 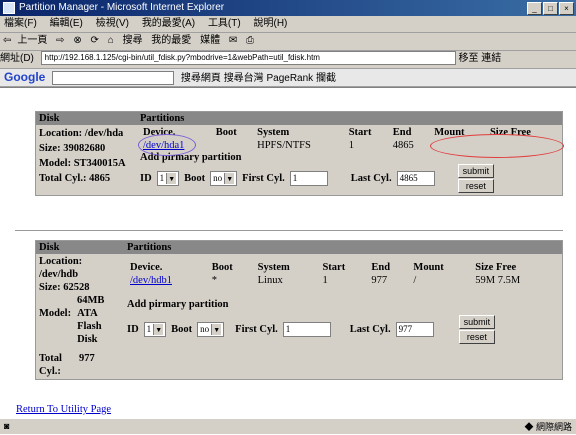 What do you see at coordinates (224, 23) in the screenshot?
I see `menu-tools: 工具(T)` at bounding box center [224, 23].